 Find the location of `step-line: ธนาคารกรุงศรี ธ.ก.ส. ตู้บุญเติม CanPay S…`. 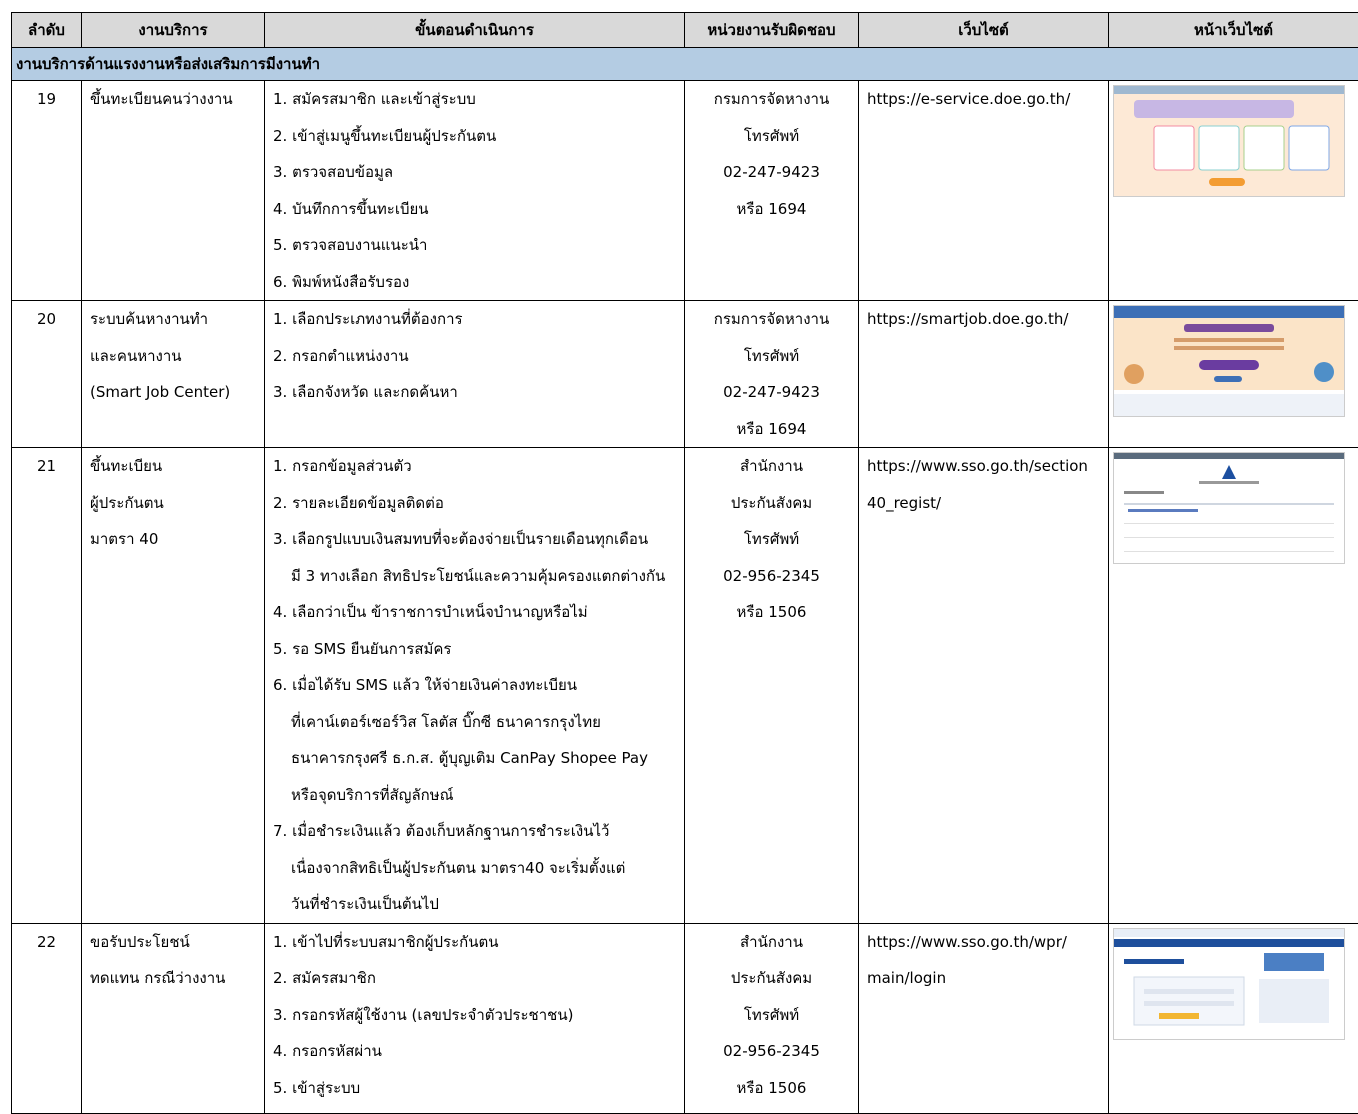

step-line: ธนาคารกรุงศรี ธ.ก.ส. ตู้บุญเติม CanPay S… is located at coordinates (474, 758).